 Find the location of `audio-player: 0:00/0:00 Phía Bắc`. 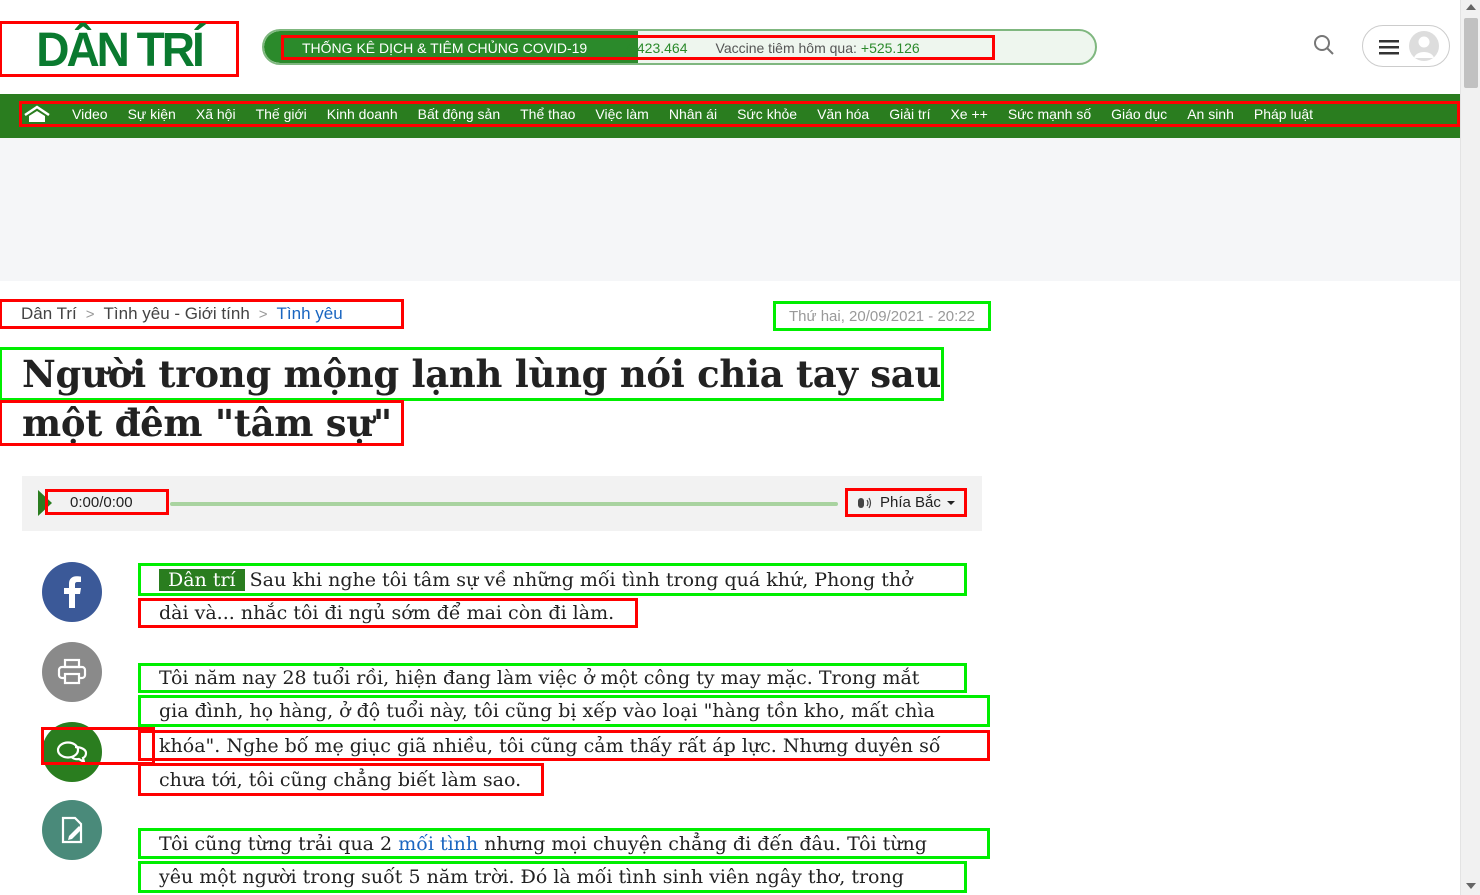

audio-player: 0:00/0:00 Phía Bắc is located at coordinates (502, 503).